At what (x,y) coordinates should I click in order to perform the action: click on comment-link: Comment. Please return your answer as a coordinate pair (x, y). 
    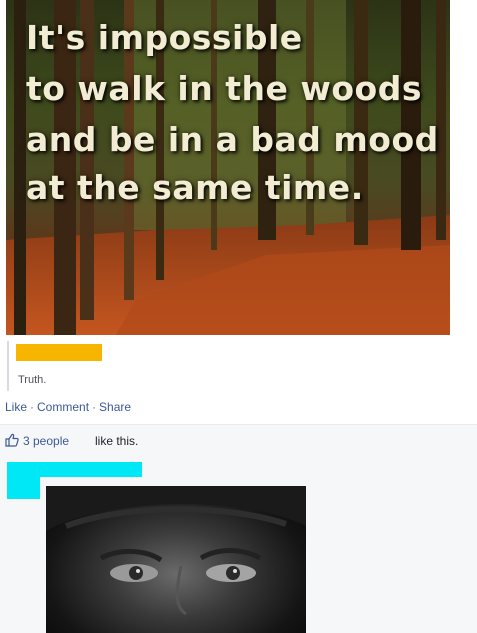
    Looking at the image, I should click on (63, 407).